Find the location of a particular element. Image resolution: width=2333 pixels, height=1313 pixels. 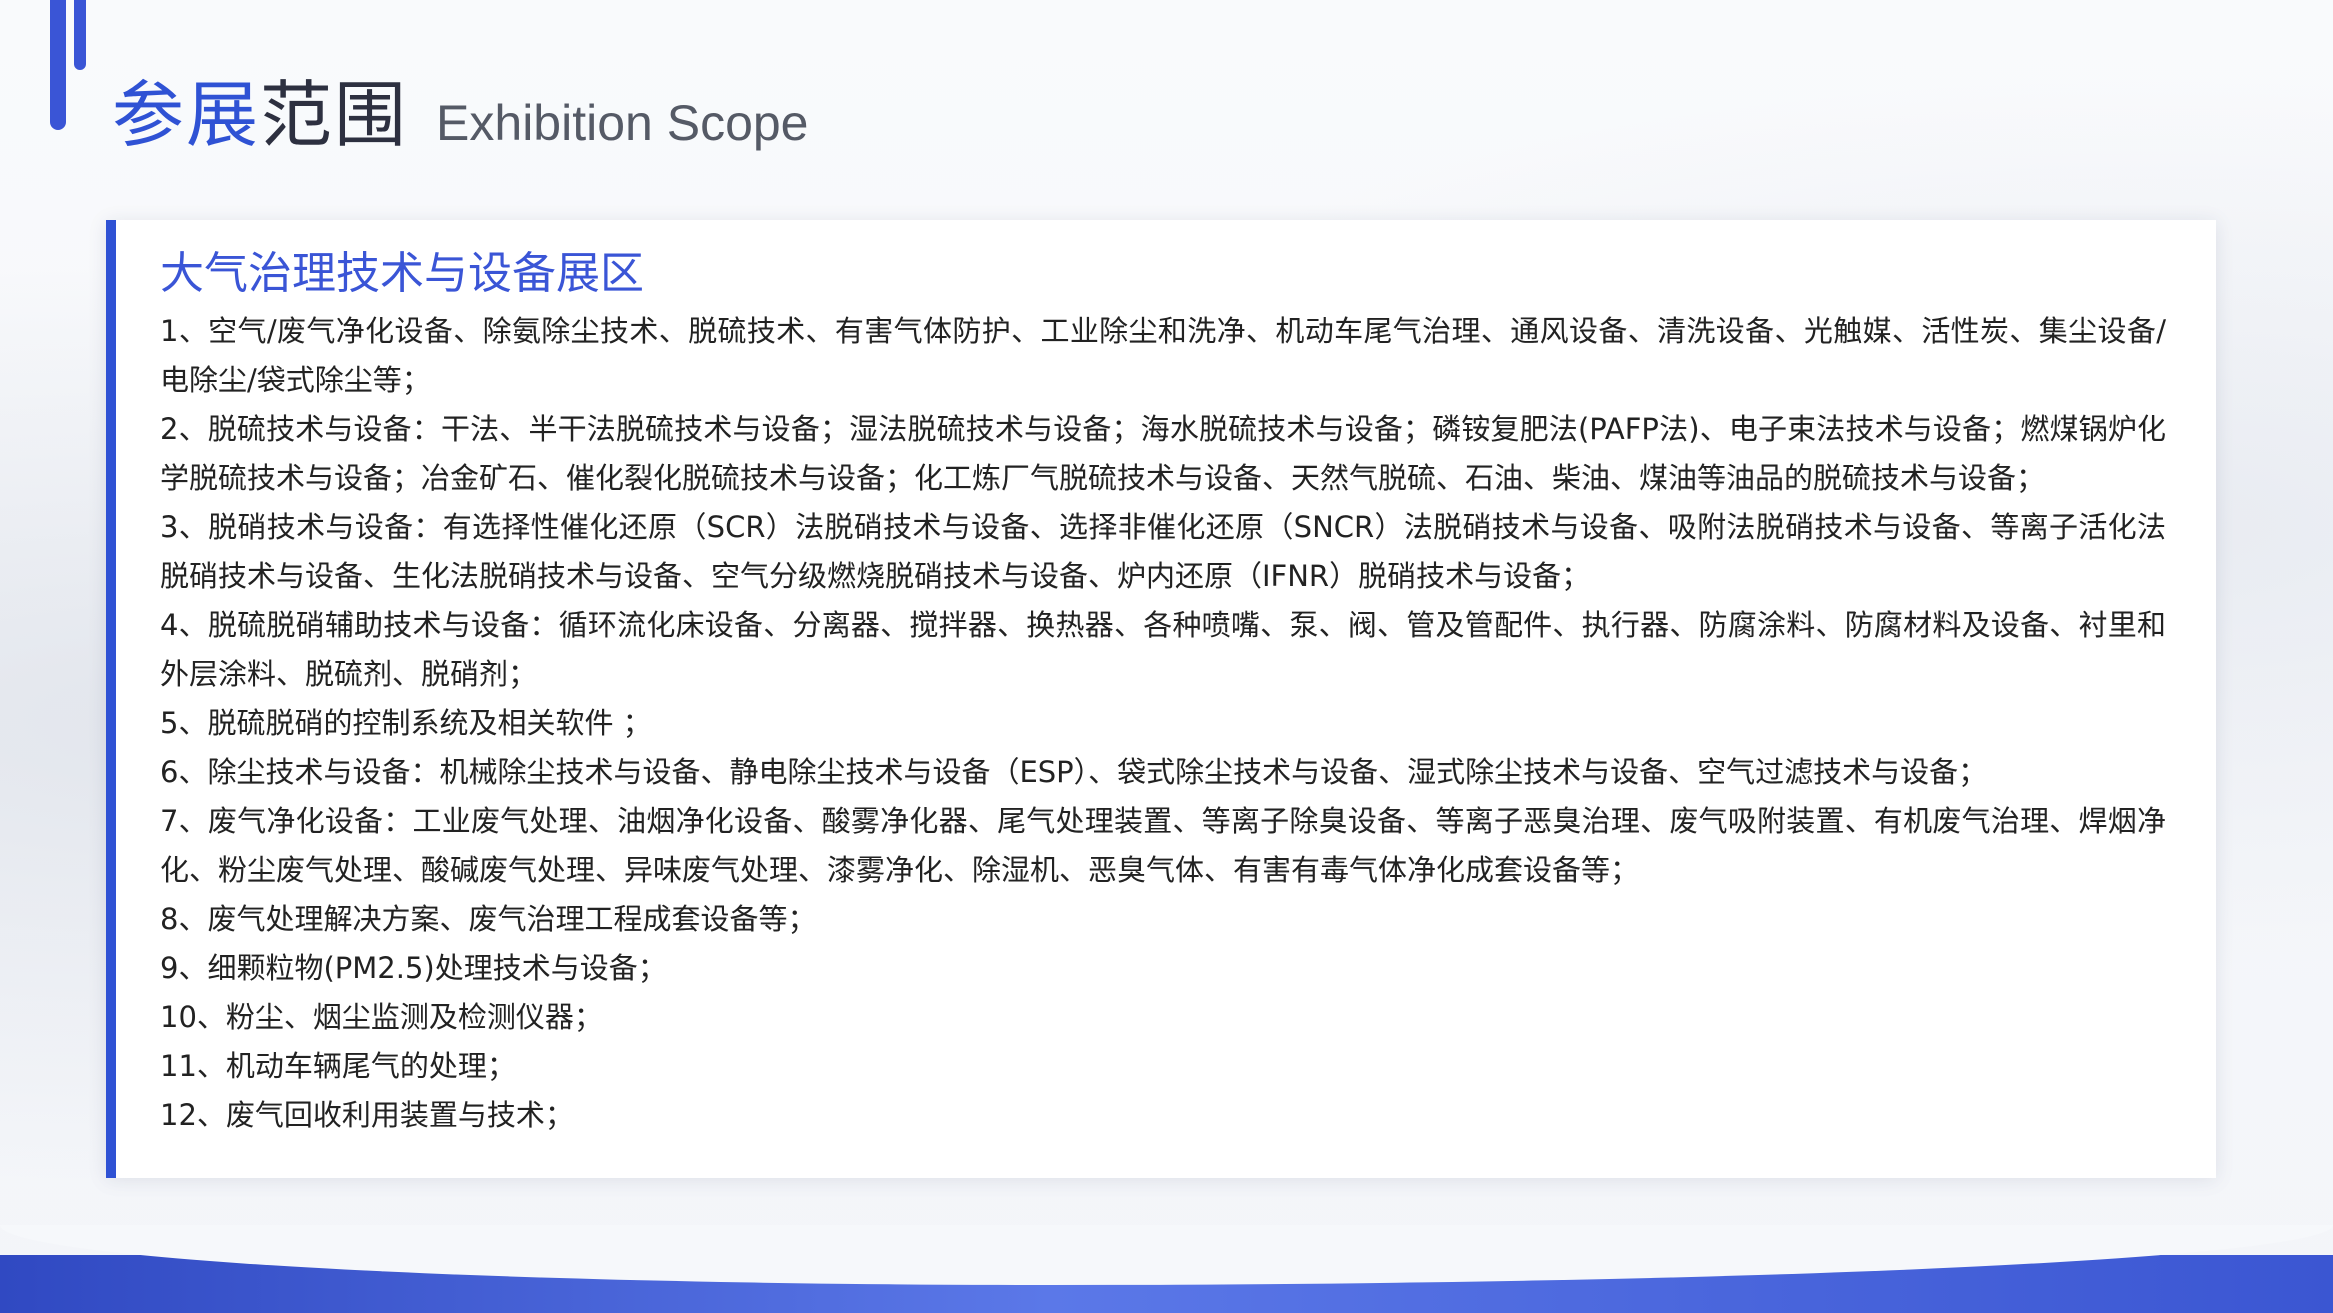

list-item: 8、废气处理解决方案、废气治理工程成套设备等； is located at coordinates (488, 918).